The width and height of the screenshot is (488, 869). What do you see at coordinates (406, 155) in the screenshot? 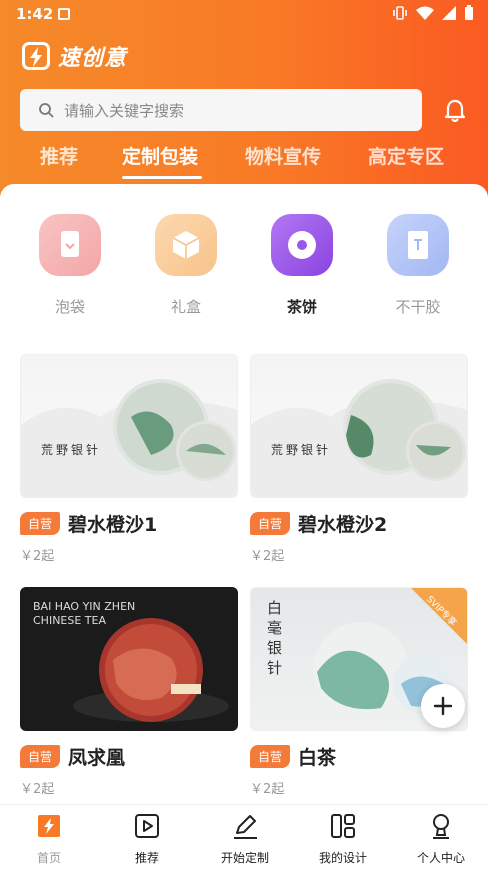
I see `tab-premium-zone: 高定专区` at bounding box center [406, 155].